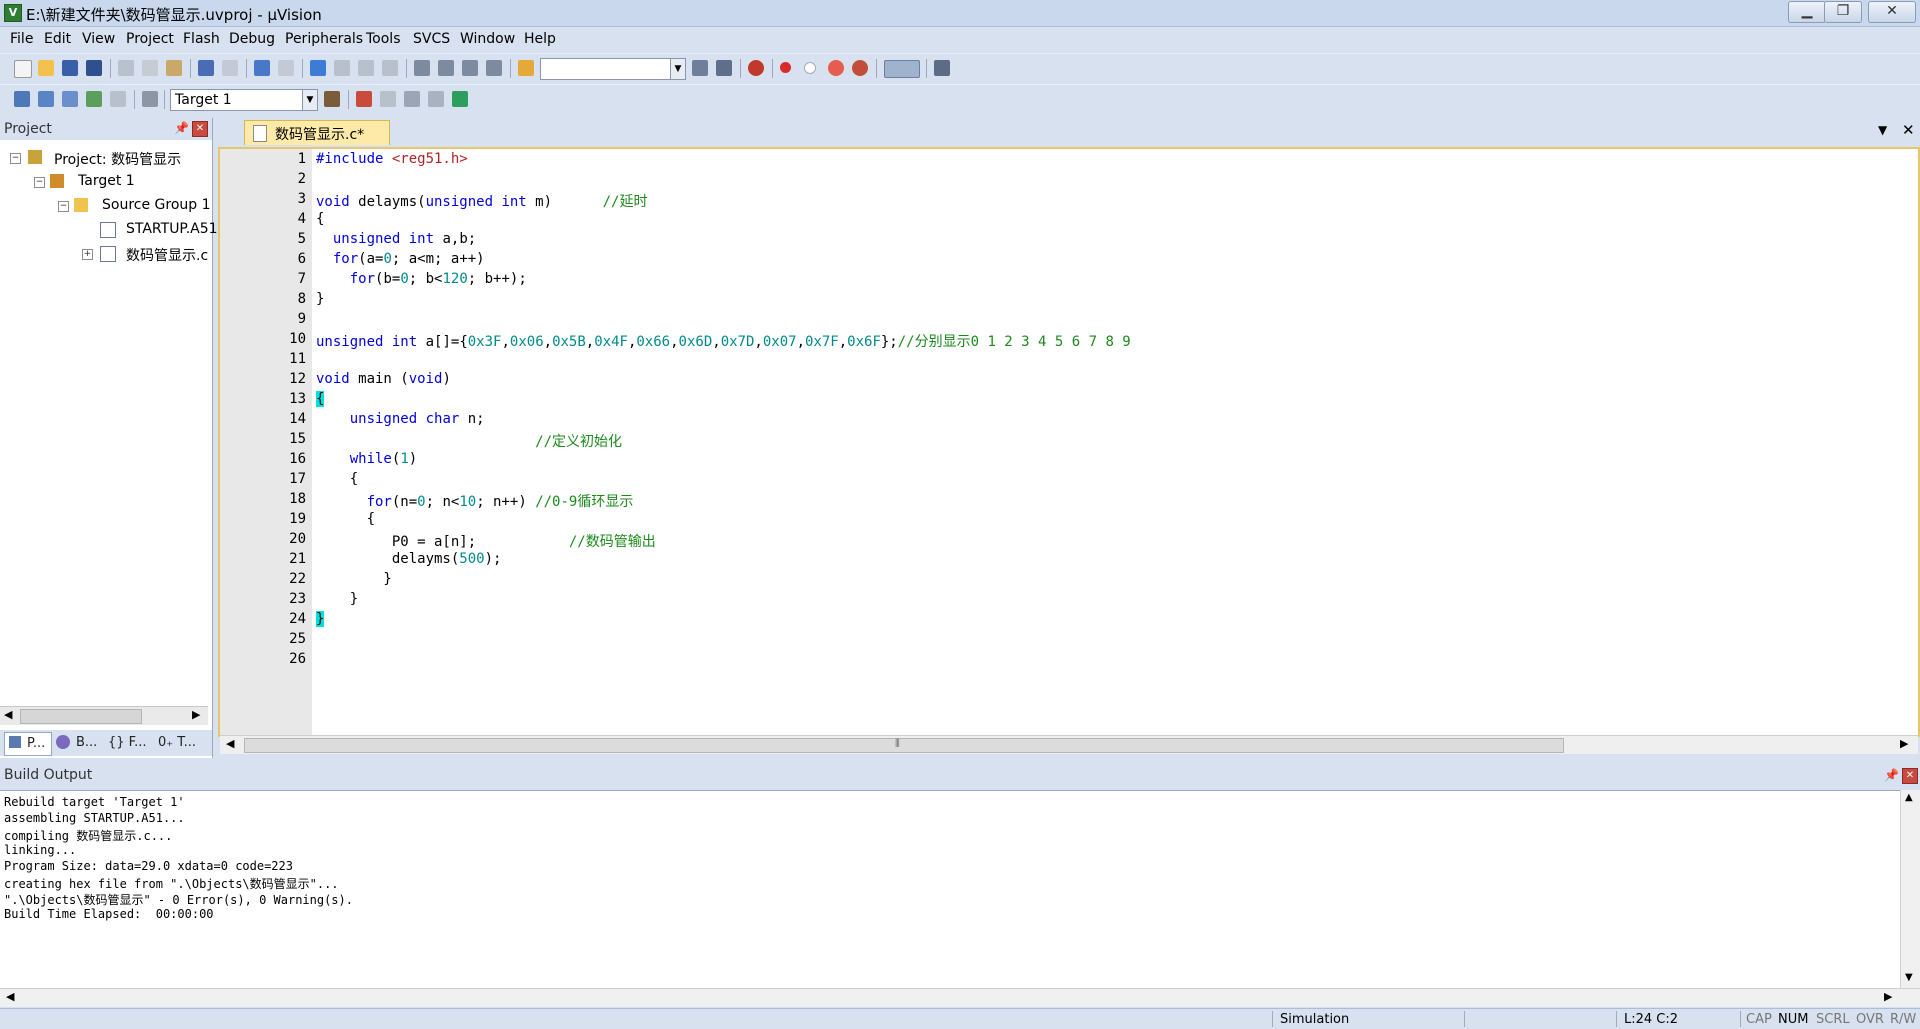 The width and height of the screenshot is (1920, 1029). What do you see at coordinates (526, 68) in the screenshot?
I see `find-in-files-icon` at bounding box center [526, 68].